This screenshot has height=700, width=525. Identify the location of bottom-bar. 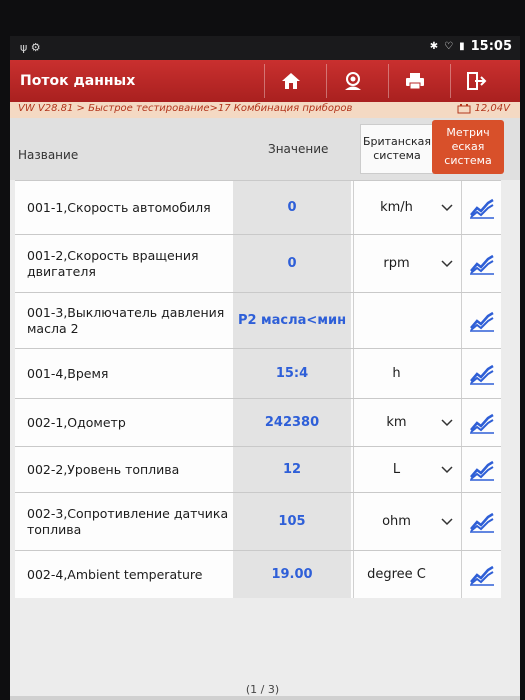
(265, 698).